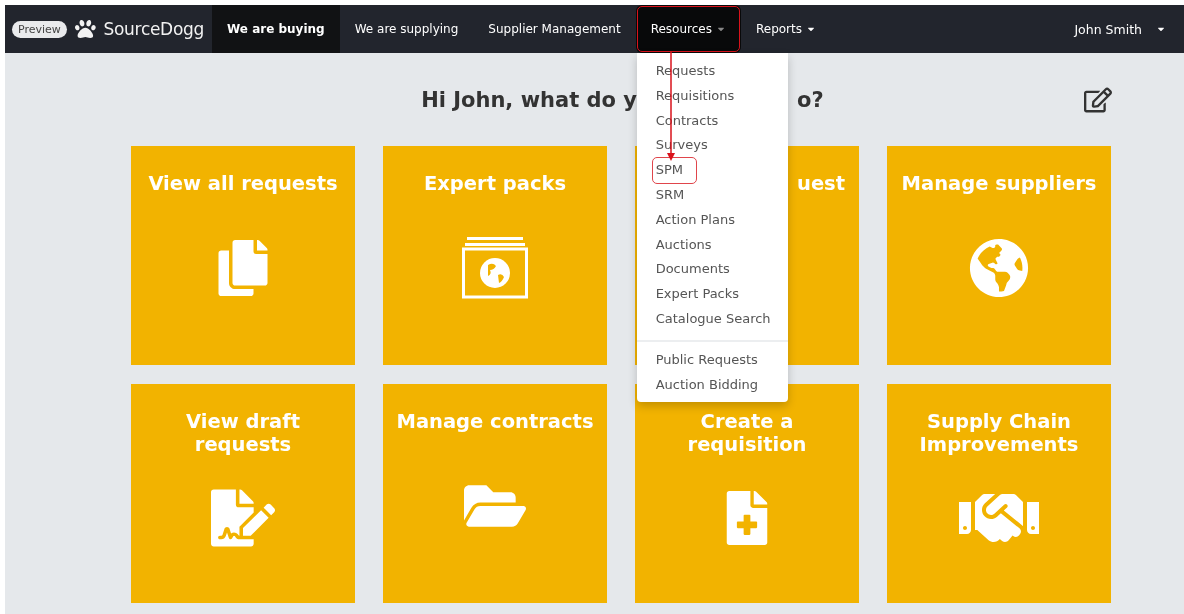 This screenshot has width=1184, height=614. Describe the element at coordinates (688, 29) in the screenshot. I see `nav-item: Resources` at that location.